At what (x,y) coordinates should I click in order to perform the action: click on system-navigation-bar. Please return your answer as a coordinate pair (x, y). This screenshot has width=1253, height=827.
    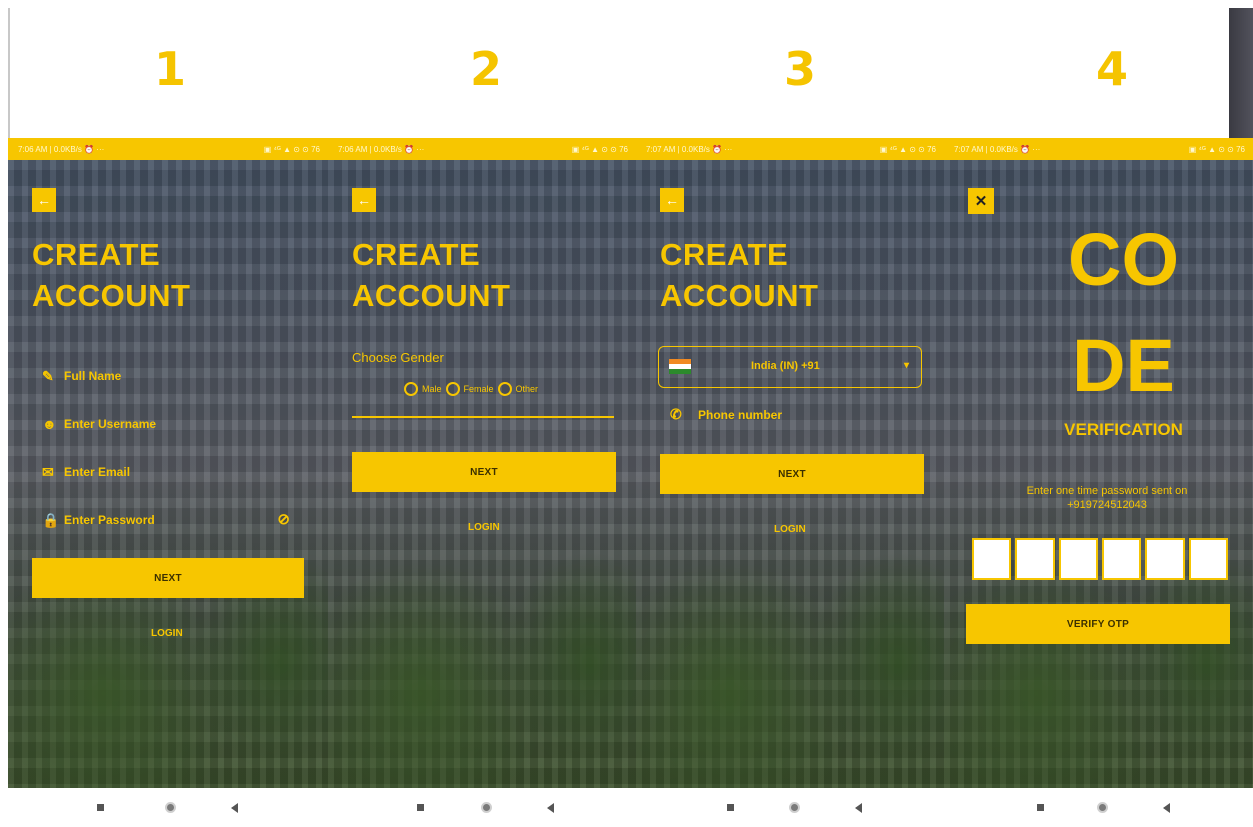
    Looking at the image, I should click on (630, 807).